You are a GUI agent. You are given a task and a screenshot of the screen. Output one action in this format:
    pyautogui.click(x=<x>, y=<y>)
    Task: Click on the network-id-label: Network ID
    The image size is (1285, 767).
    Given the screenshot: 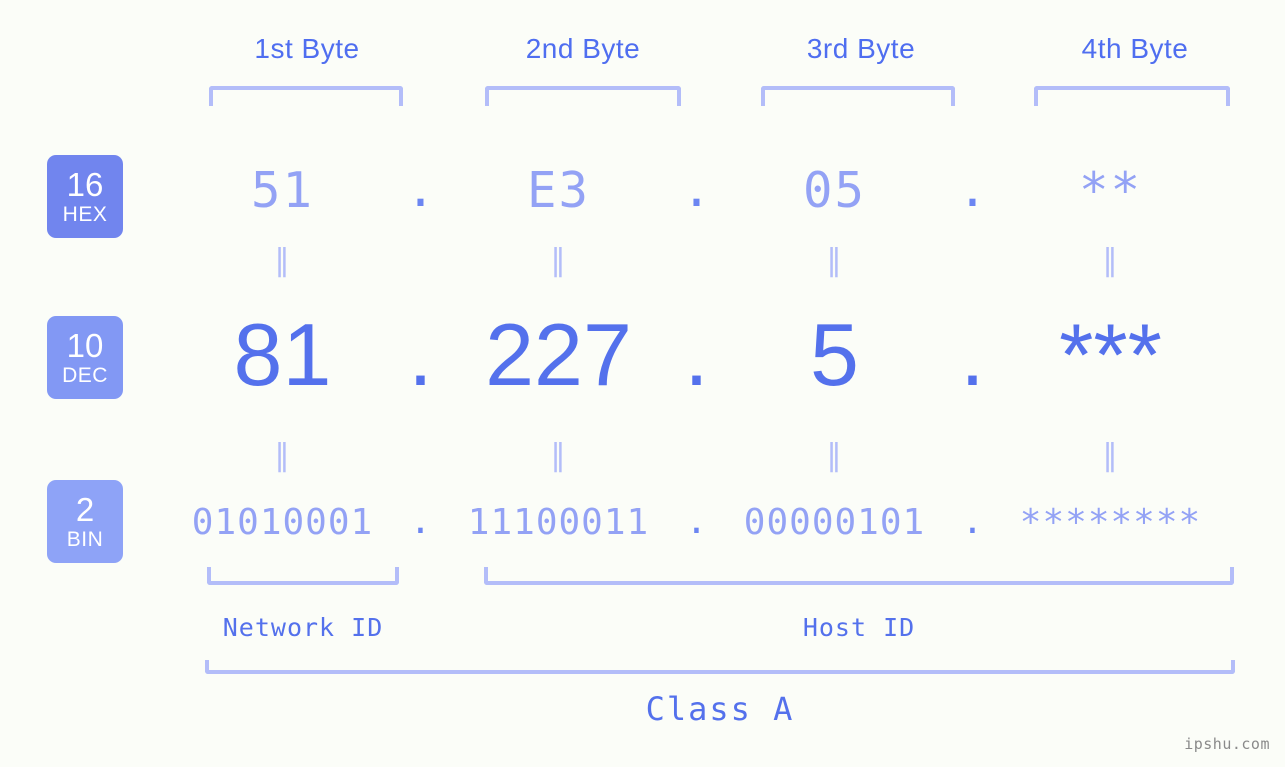 What is the action you would take?
    pyautogui.click(x=303, y=627)
    